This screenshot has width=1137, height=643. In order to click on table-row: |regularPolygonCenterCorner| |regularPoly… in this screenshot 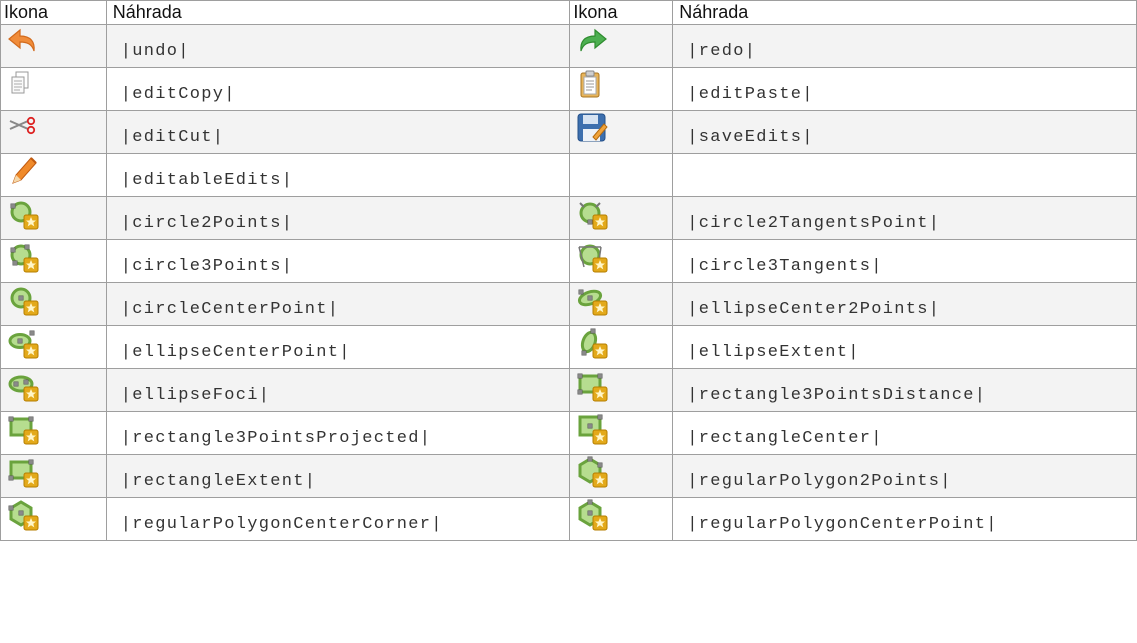, I will do `click(568, 519)`.